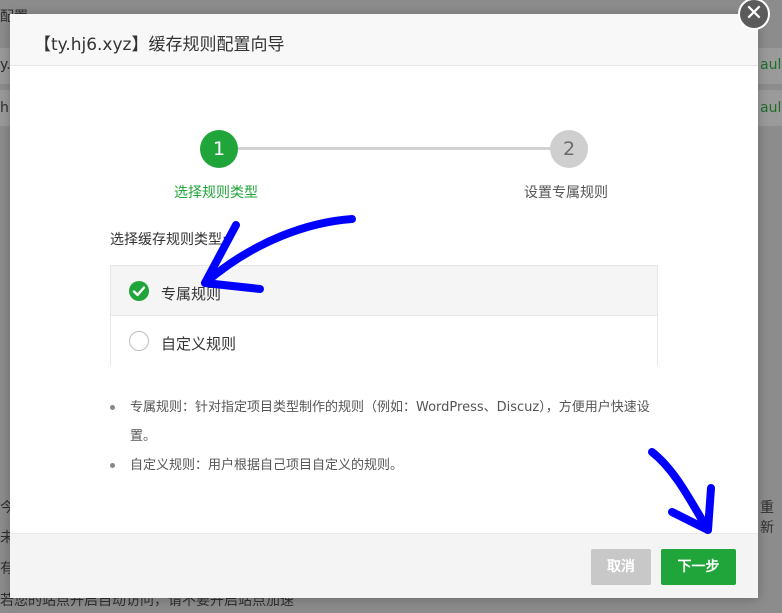 The height and width of the screenshot is (613, 782). Describe the element at coordinates (191, 294) in the screenshot. I see `option-label: 专属规则` at that location.